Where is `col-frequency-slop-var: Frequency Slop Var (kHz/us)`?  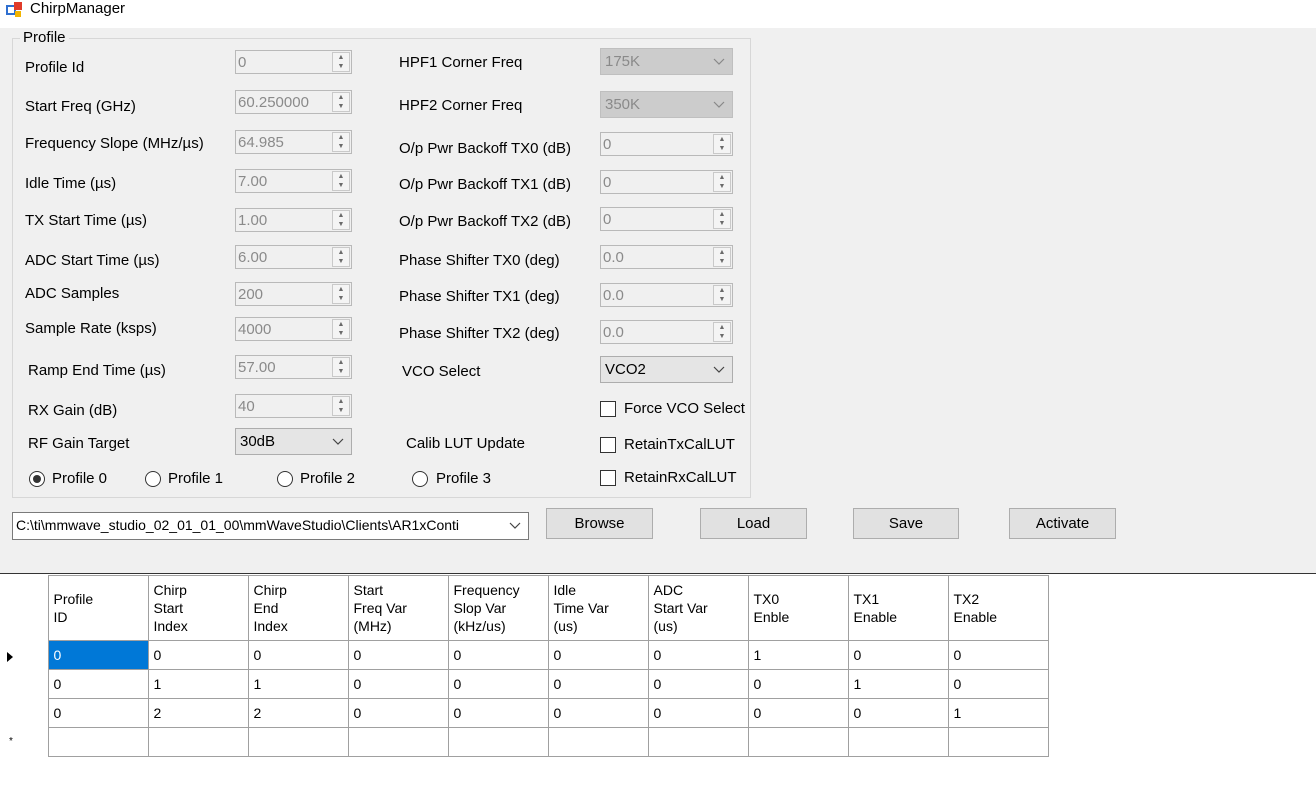
col-frequency-slop-var: Frequency Slop Var (kHz/us) is located at coordinates (498, 608).